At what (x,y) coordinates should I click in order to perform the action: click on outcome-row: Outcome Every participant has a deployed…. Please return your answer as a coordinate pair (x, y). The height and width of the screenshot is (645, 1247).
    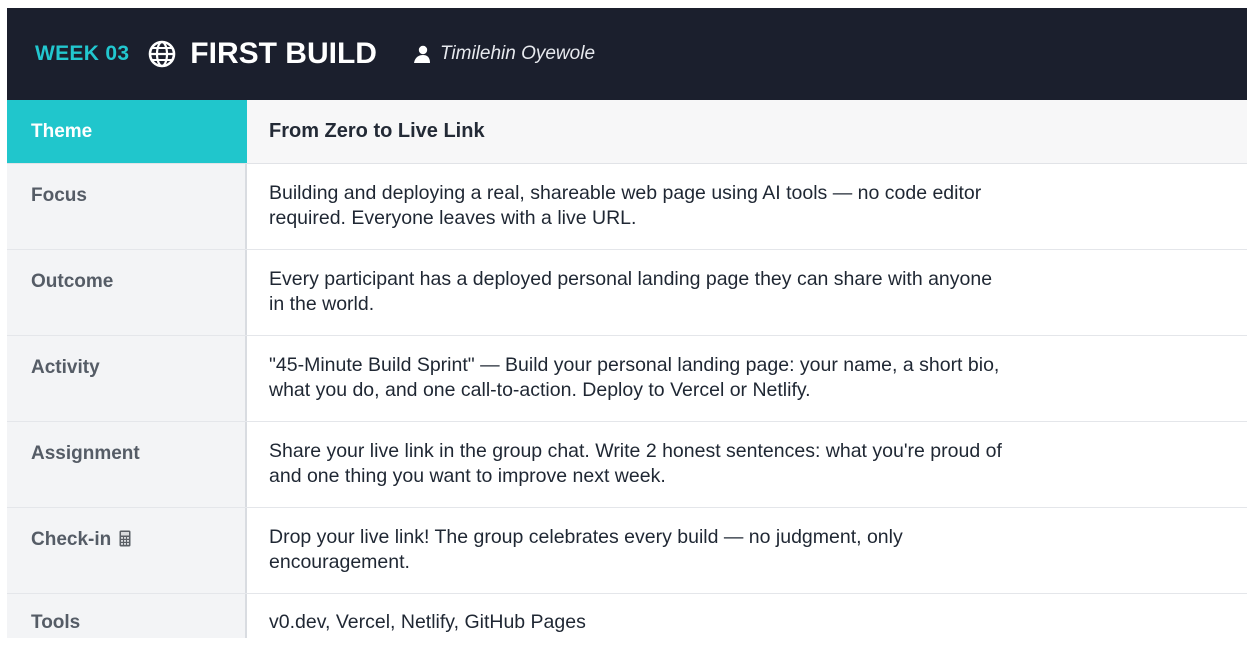
    Looking at the image, I should click on (627, 293).